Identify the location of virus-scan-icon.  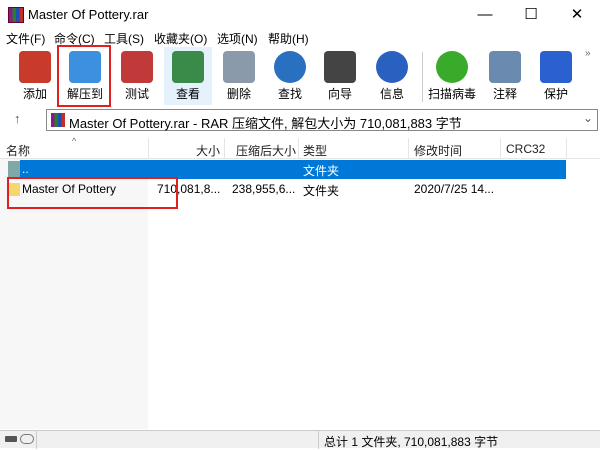
(452, 67).